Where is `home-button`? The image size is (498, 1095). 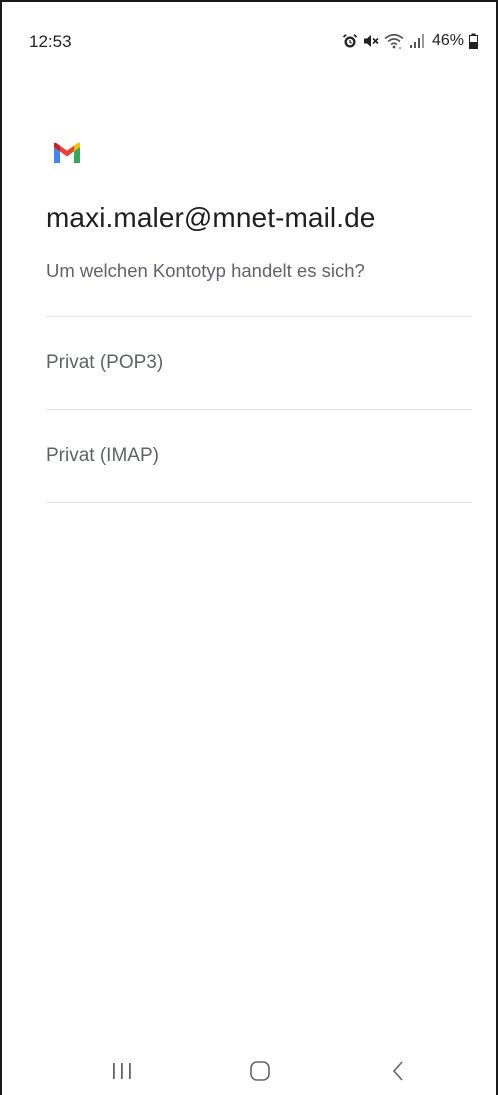
home-button is located at coordinates (260, 1073).